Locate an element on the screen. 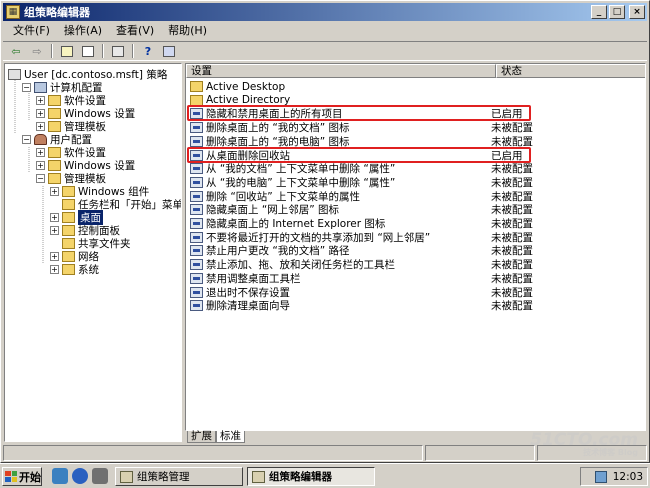 The image size is (650, 488). tab-extended: 扩展 is located at coordinates (201, 437).